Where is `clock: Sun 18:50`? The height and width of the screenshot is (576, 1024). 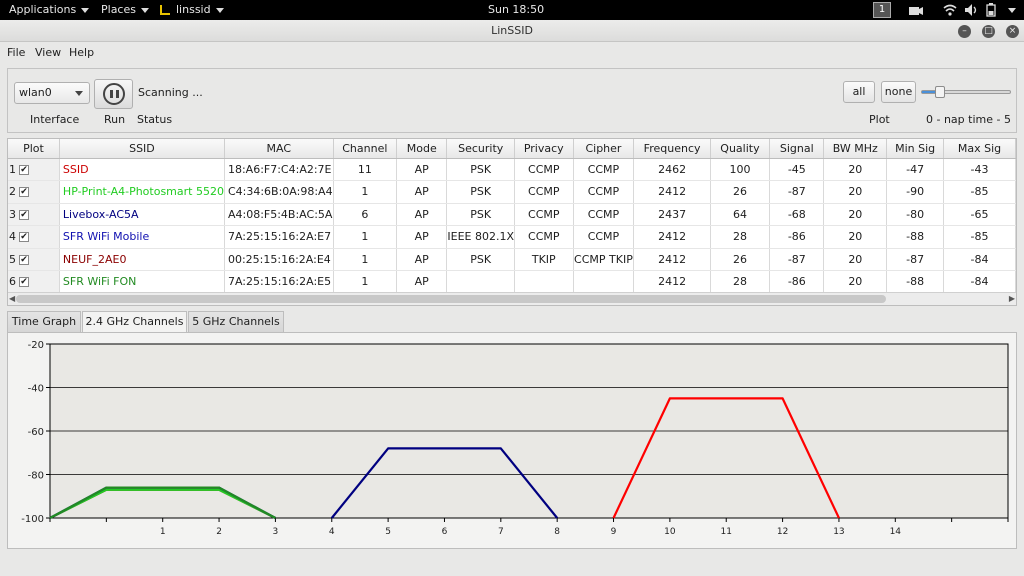 clock: Sun 18:50 is located at coordinates (516, 9).